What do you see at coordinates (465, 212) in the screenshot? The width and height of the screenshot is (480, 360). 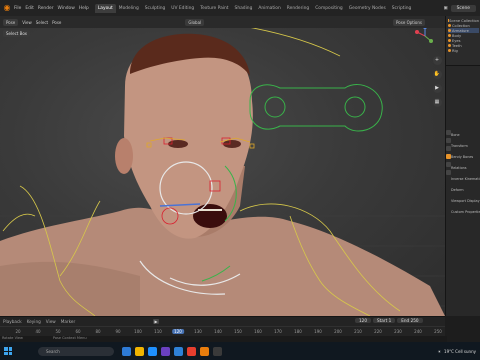 I see `prop-section: Custom Properties` at bounding box center [465, 212].